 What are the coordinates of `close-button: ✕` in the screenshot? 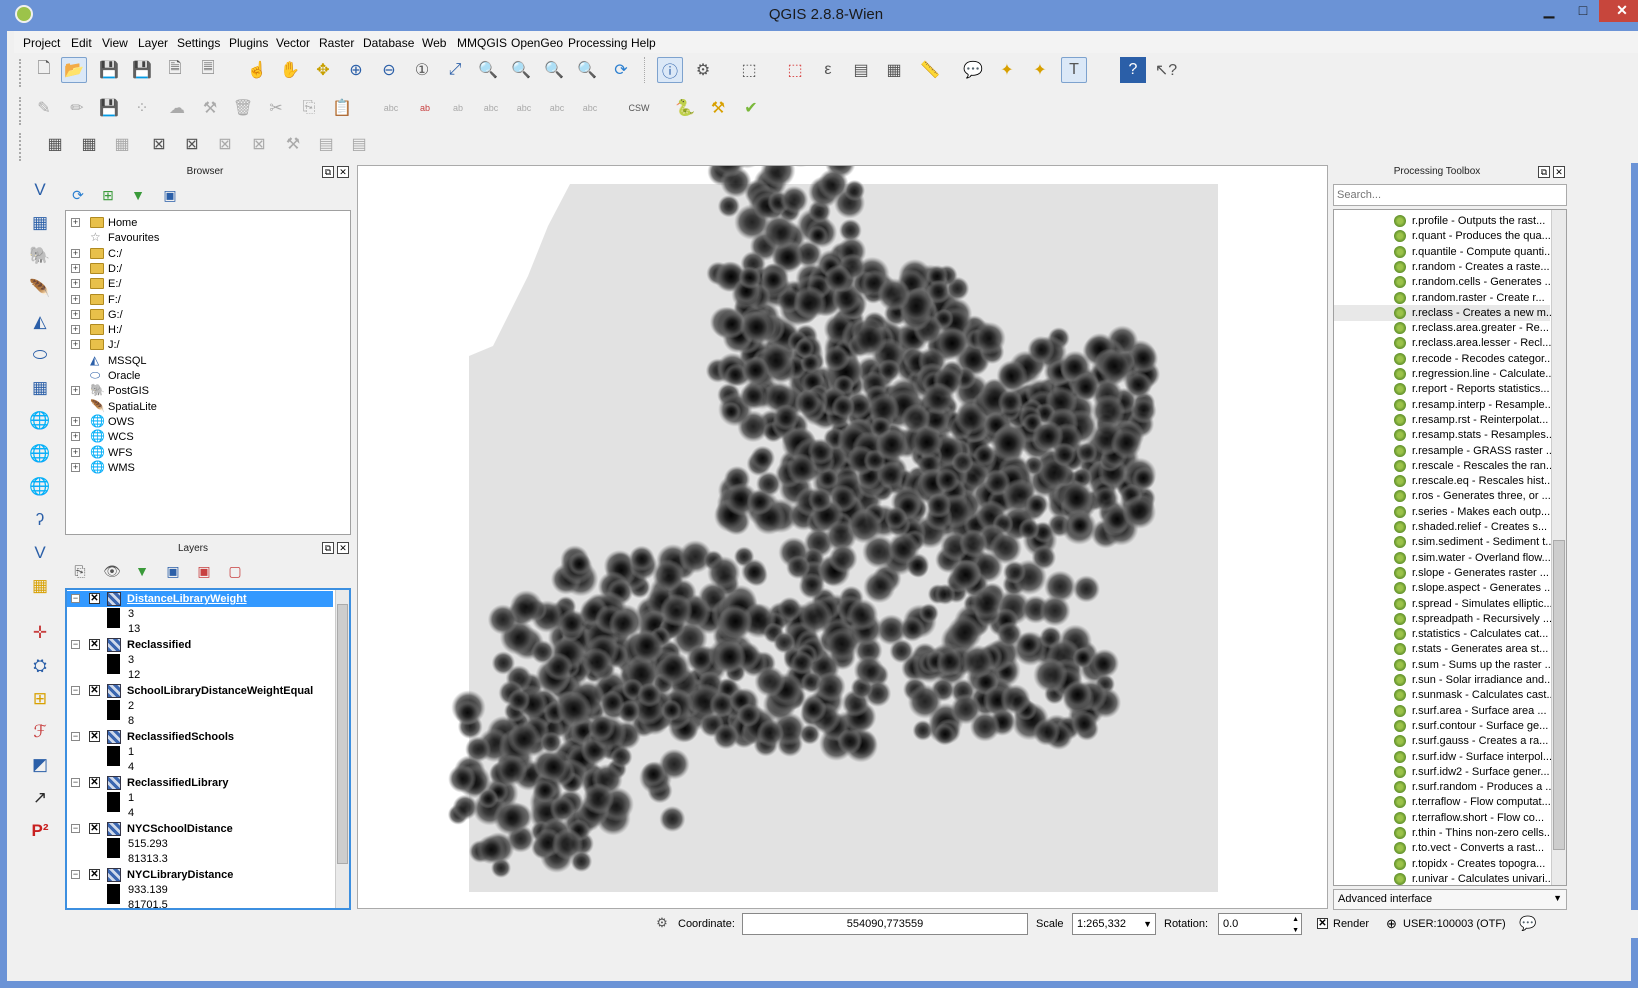 It's located at (1618, 11).